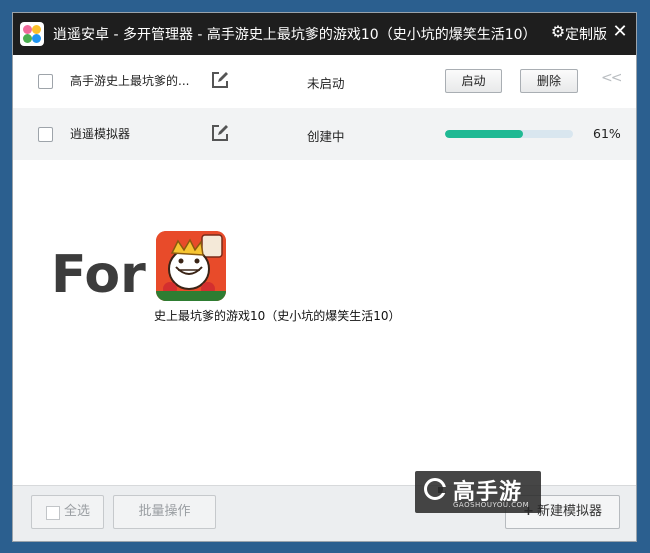 The image size is (650, 553). Describe the element at coordinates (620, 32) in the screenshot. I see `close-icon: ✕` at that location.